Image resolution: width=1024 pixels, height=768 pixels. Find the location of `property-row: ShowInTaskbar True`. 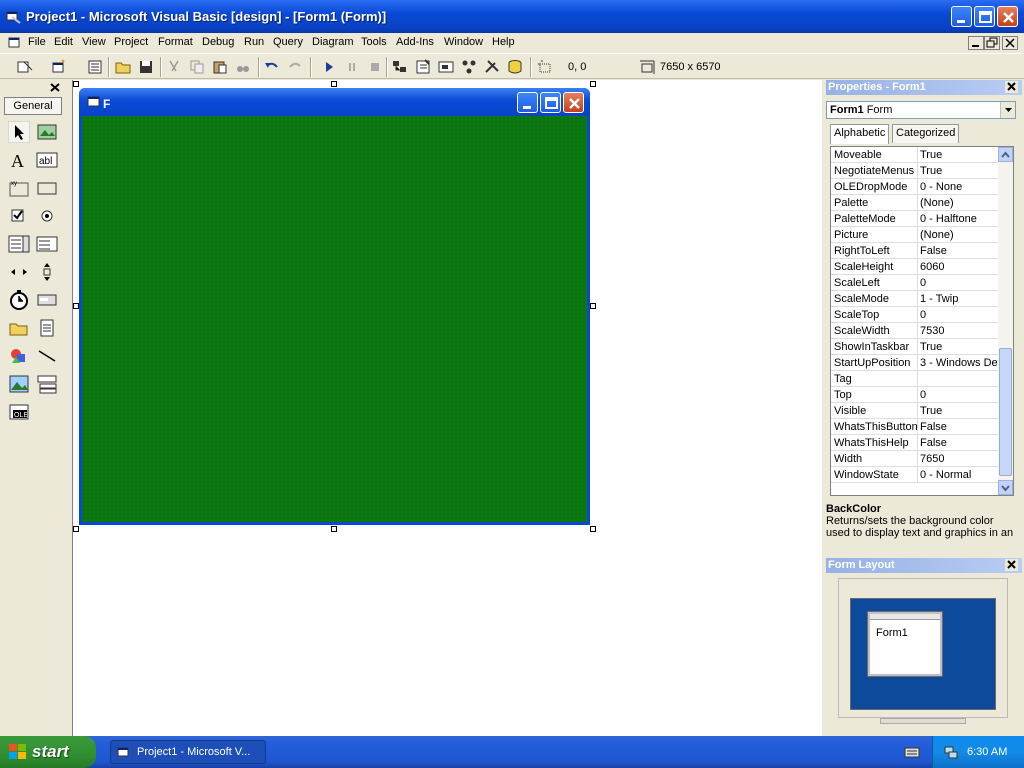

property-row: ShowInTaskbar True is located at coordinates (915, 347).